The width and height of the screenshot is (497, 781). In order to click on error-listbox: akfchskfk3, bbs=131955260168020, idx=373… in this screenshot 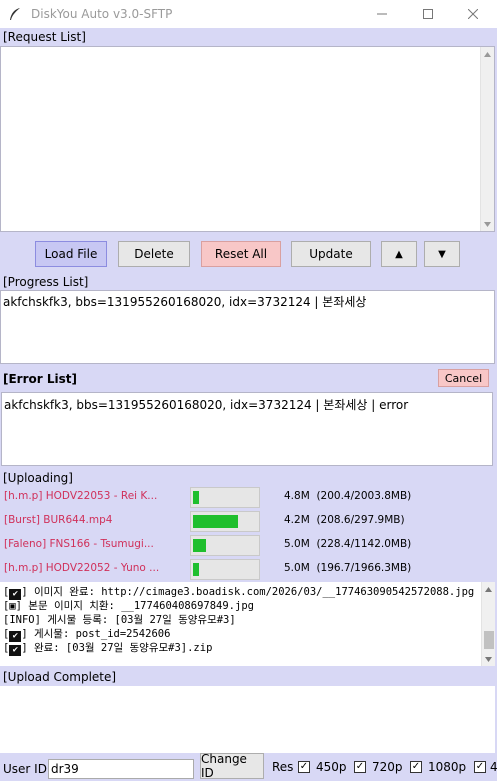, I will do `click(247, 429)`.